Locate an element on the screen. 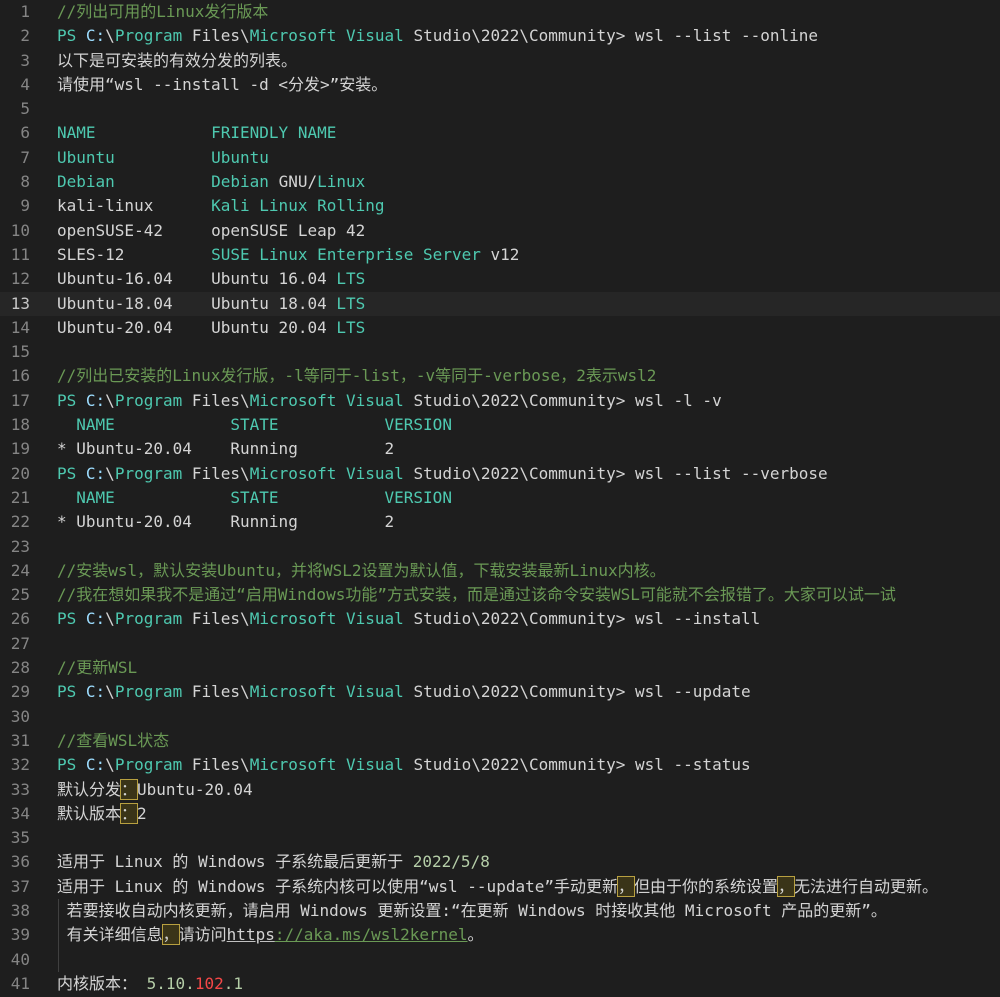  code-token: SUSE Linux Enterprise Server is located at coordinates (351, 254).